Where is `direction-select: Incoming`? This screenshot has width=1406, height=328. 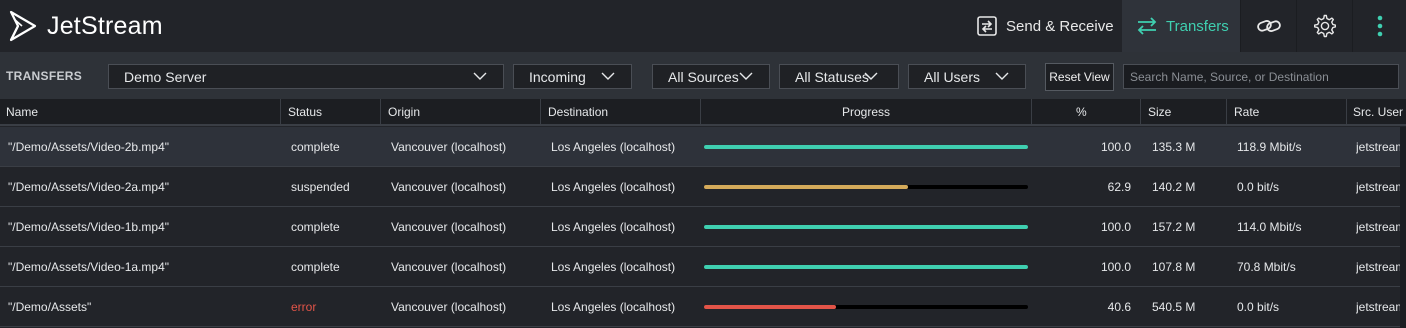
direction-select: Incoming is located at coordinates (572, 76).